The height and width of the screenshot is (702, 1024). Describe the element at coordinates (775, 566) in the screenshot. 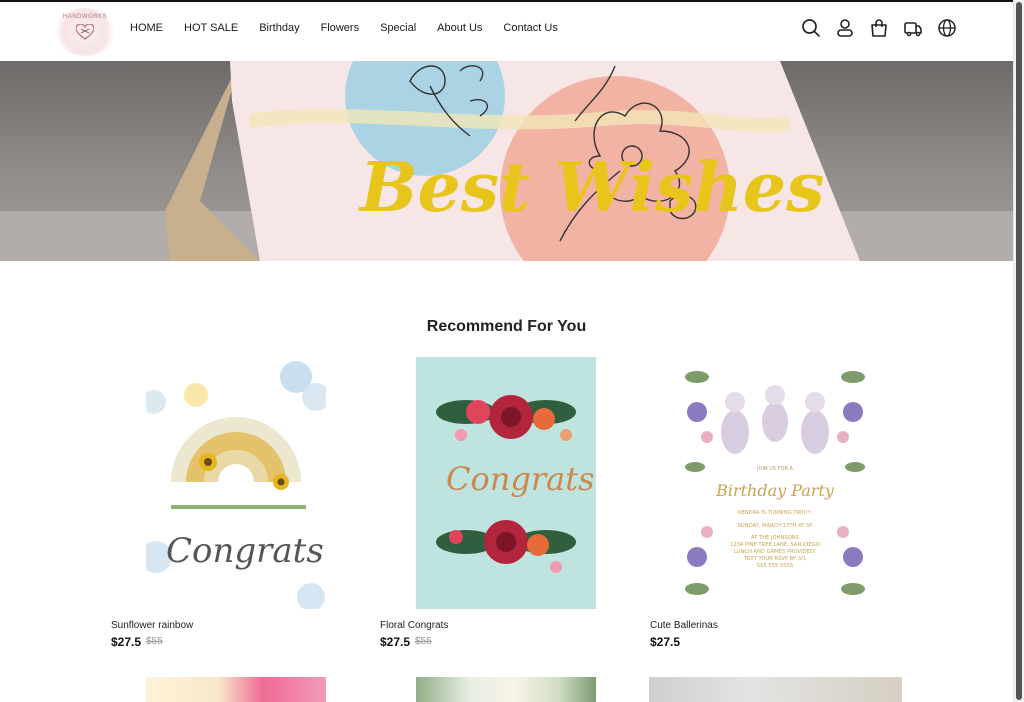

I see `invite-line: 555 555 5555` at that location.